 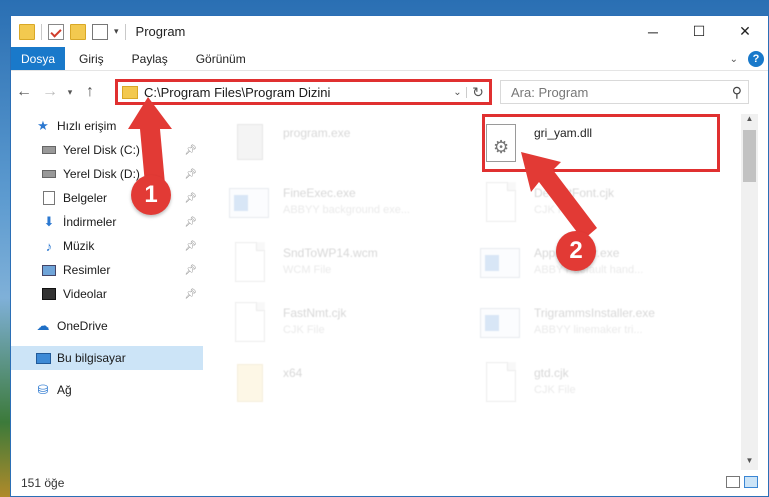 What do you see at coordinates (751, 482) in the screenshot?
I see `tiles-view-icon` at bounding box center [751, 482].